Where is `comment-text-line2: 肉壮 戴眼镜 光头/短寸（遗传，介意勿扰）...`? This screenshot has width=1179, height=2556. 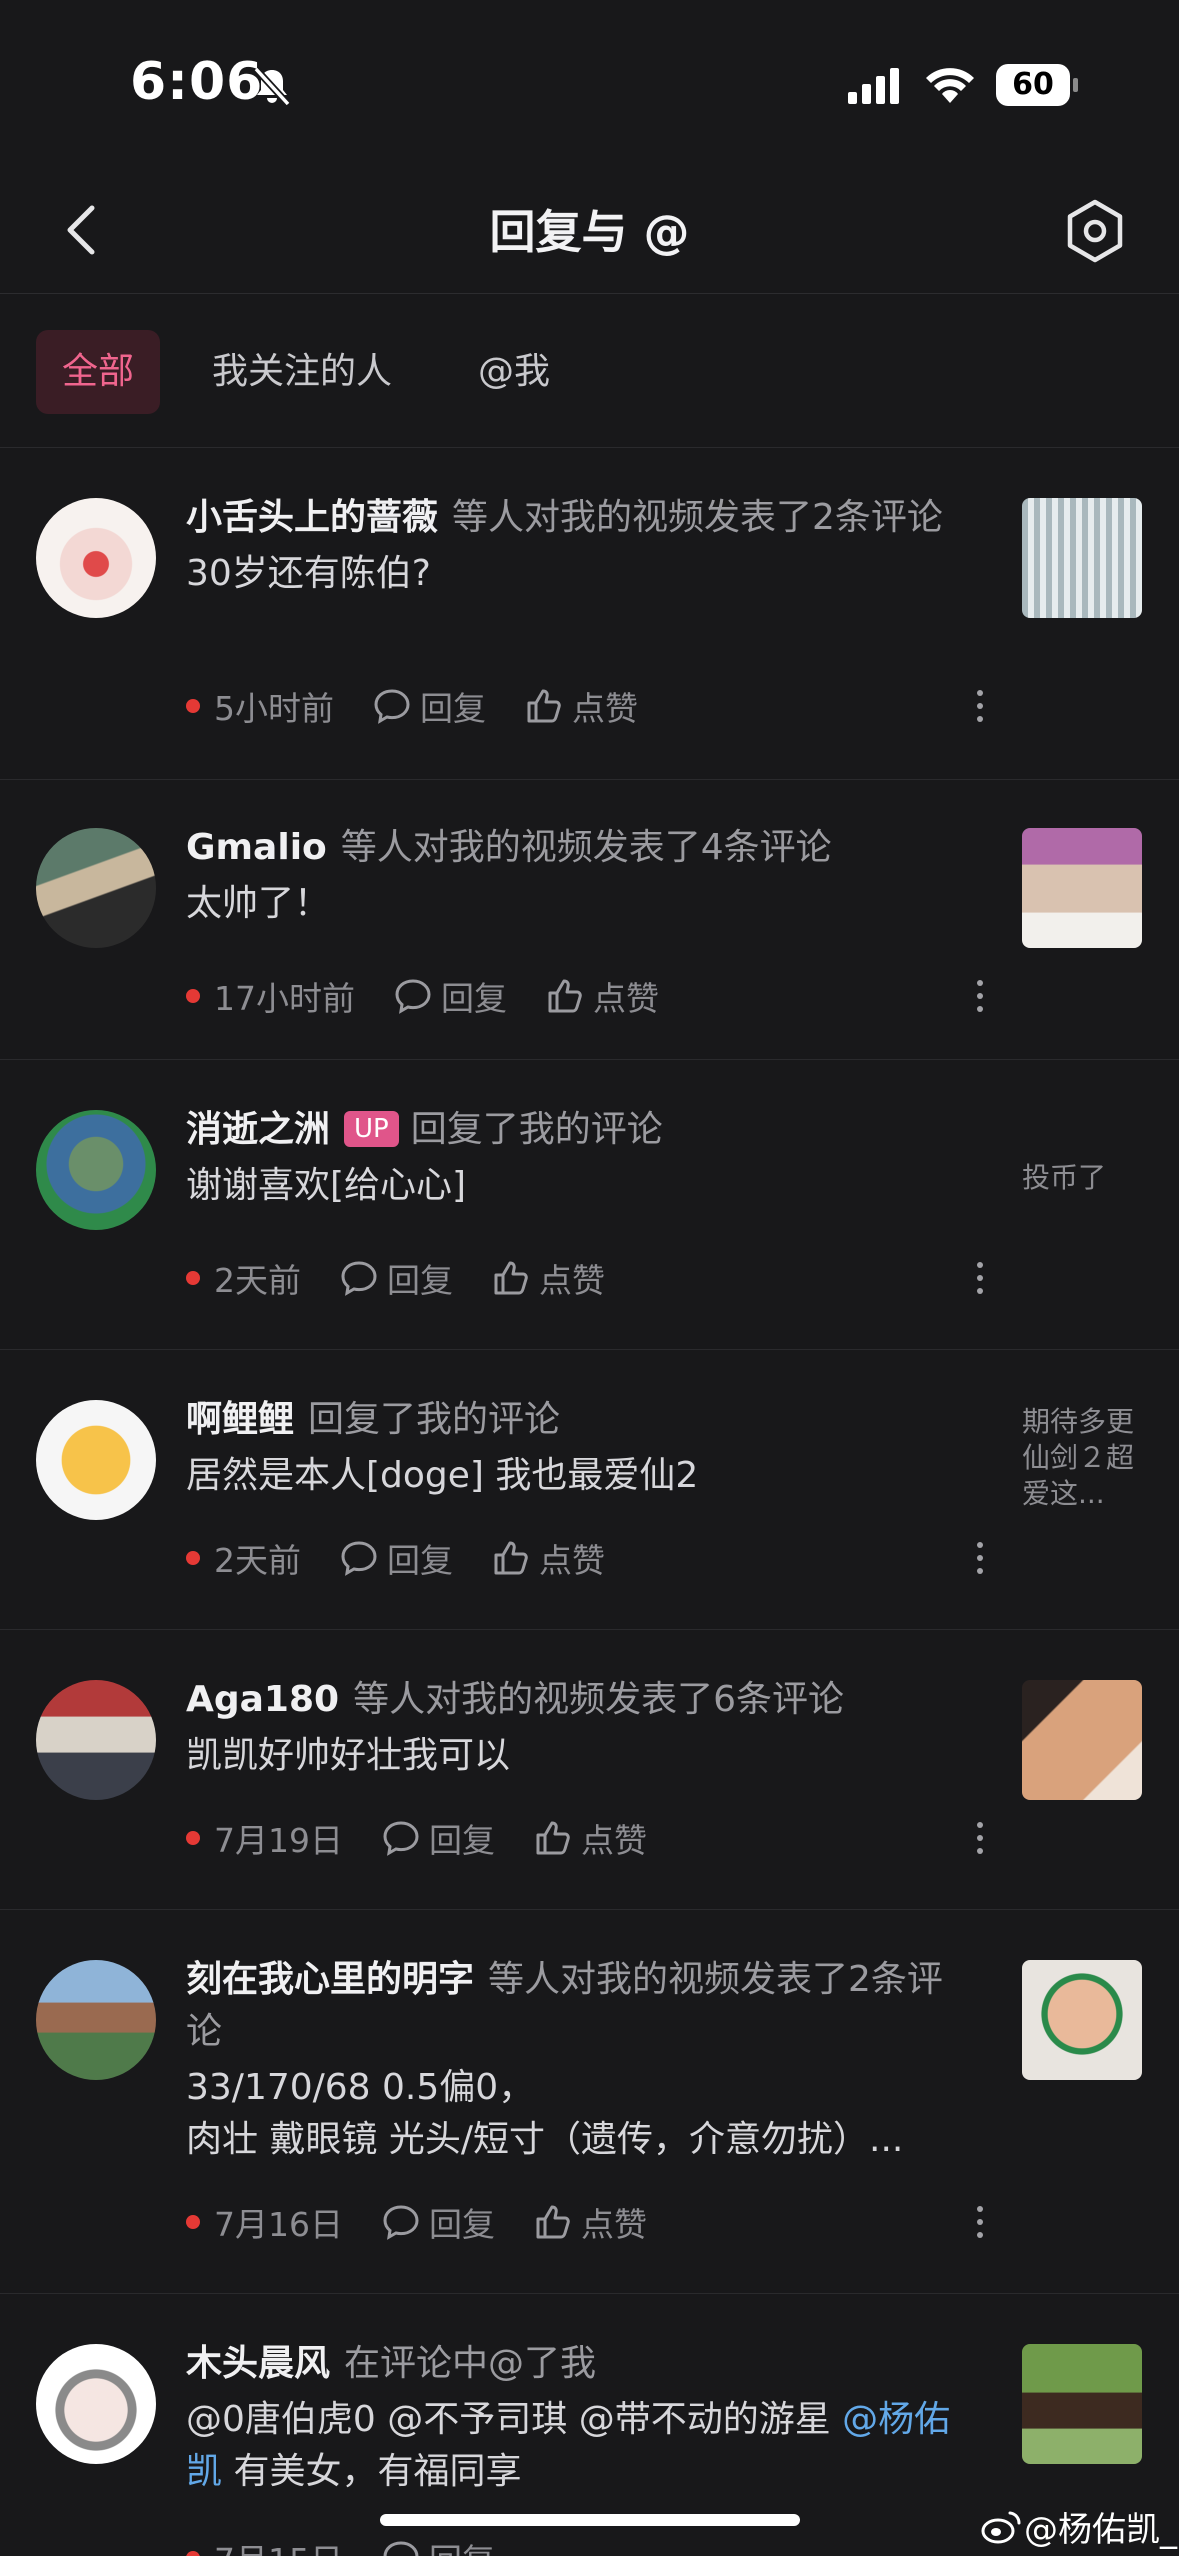
comment-text-line2: 肉壮 戴眼镜 光头/短寸（遗传，介意勿扰）... is located at coordinates (545, 2139).